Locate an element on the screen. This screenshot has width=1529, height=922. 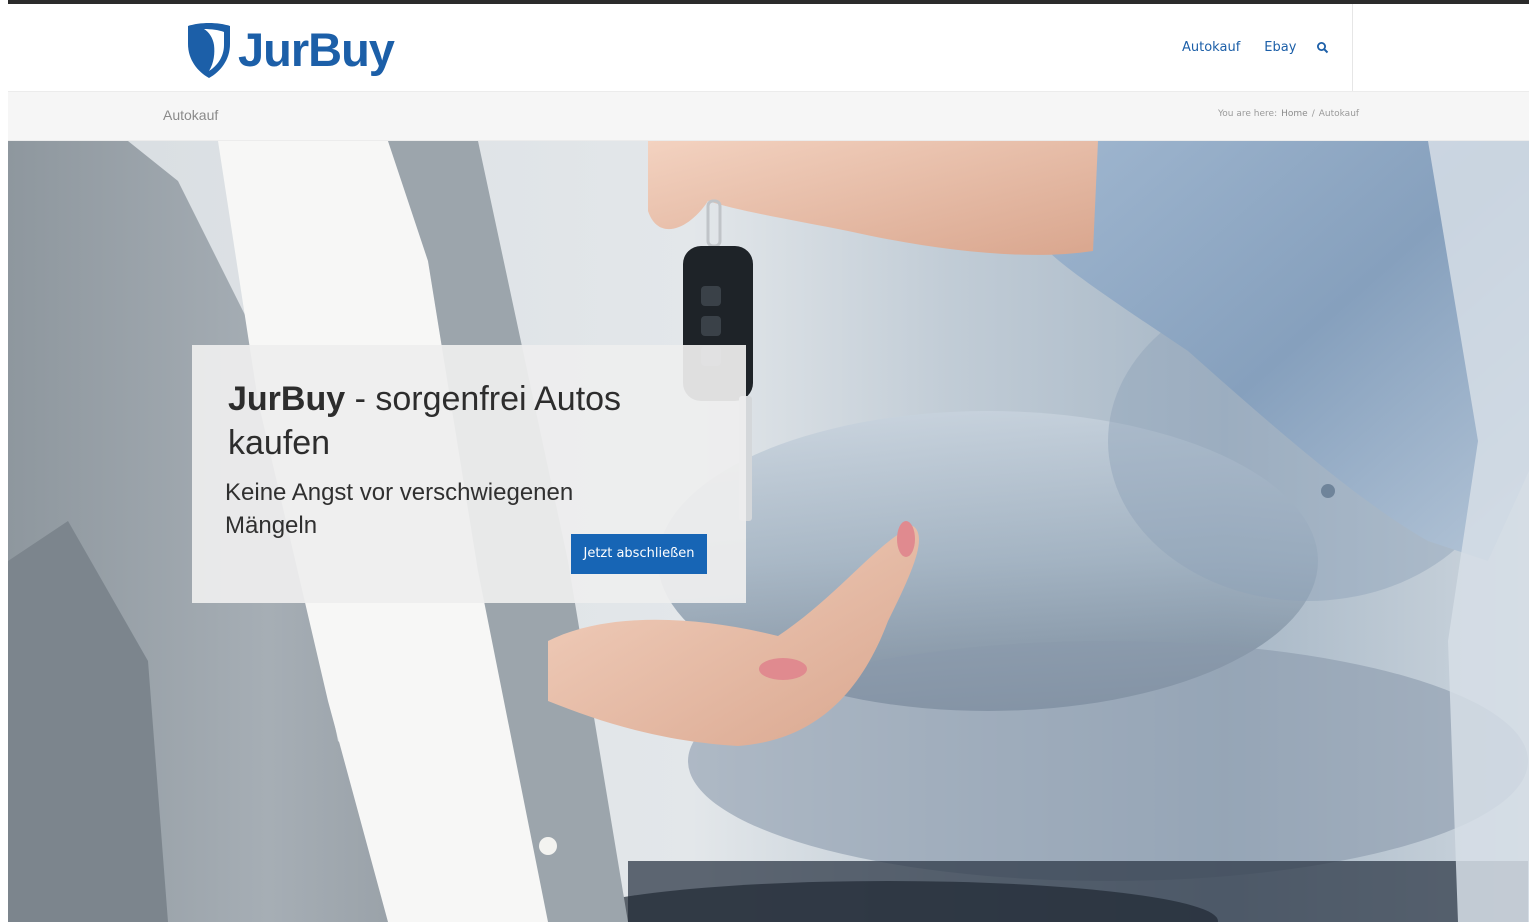
page-title: Autokauf is located at coordinates (191, 115).